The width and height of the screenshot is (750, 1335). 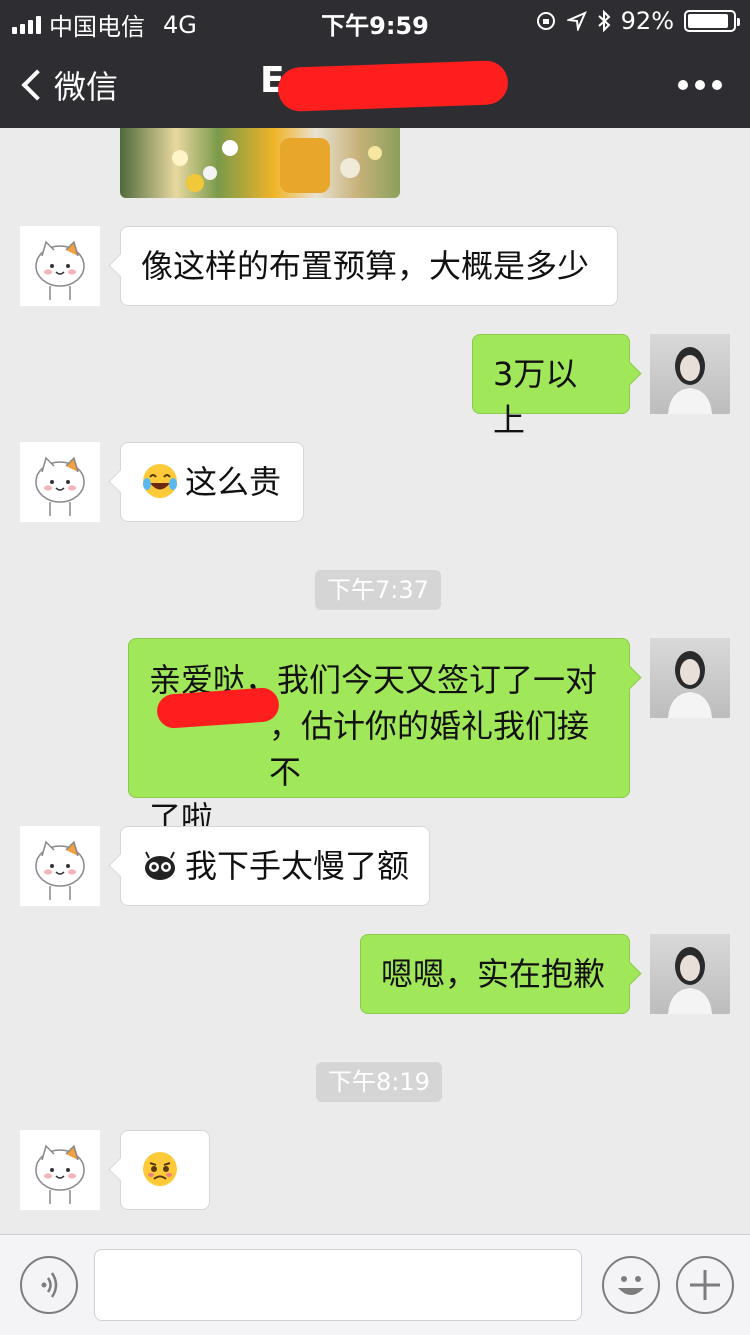 I want to click on outgoing-message: 3万以上, so click(x=551, y=386).